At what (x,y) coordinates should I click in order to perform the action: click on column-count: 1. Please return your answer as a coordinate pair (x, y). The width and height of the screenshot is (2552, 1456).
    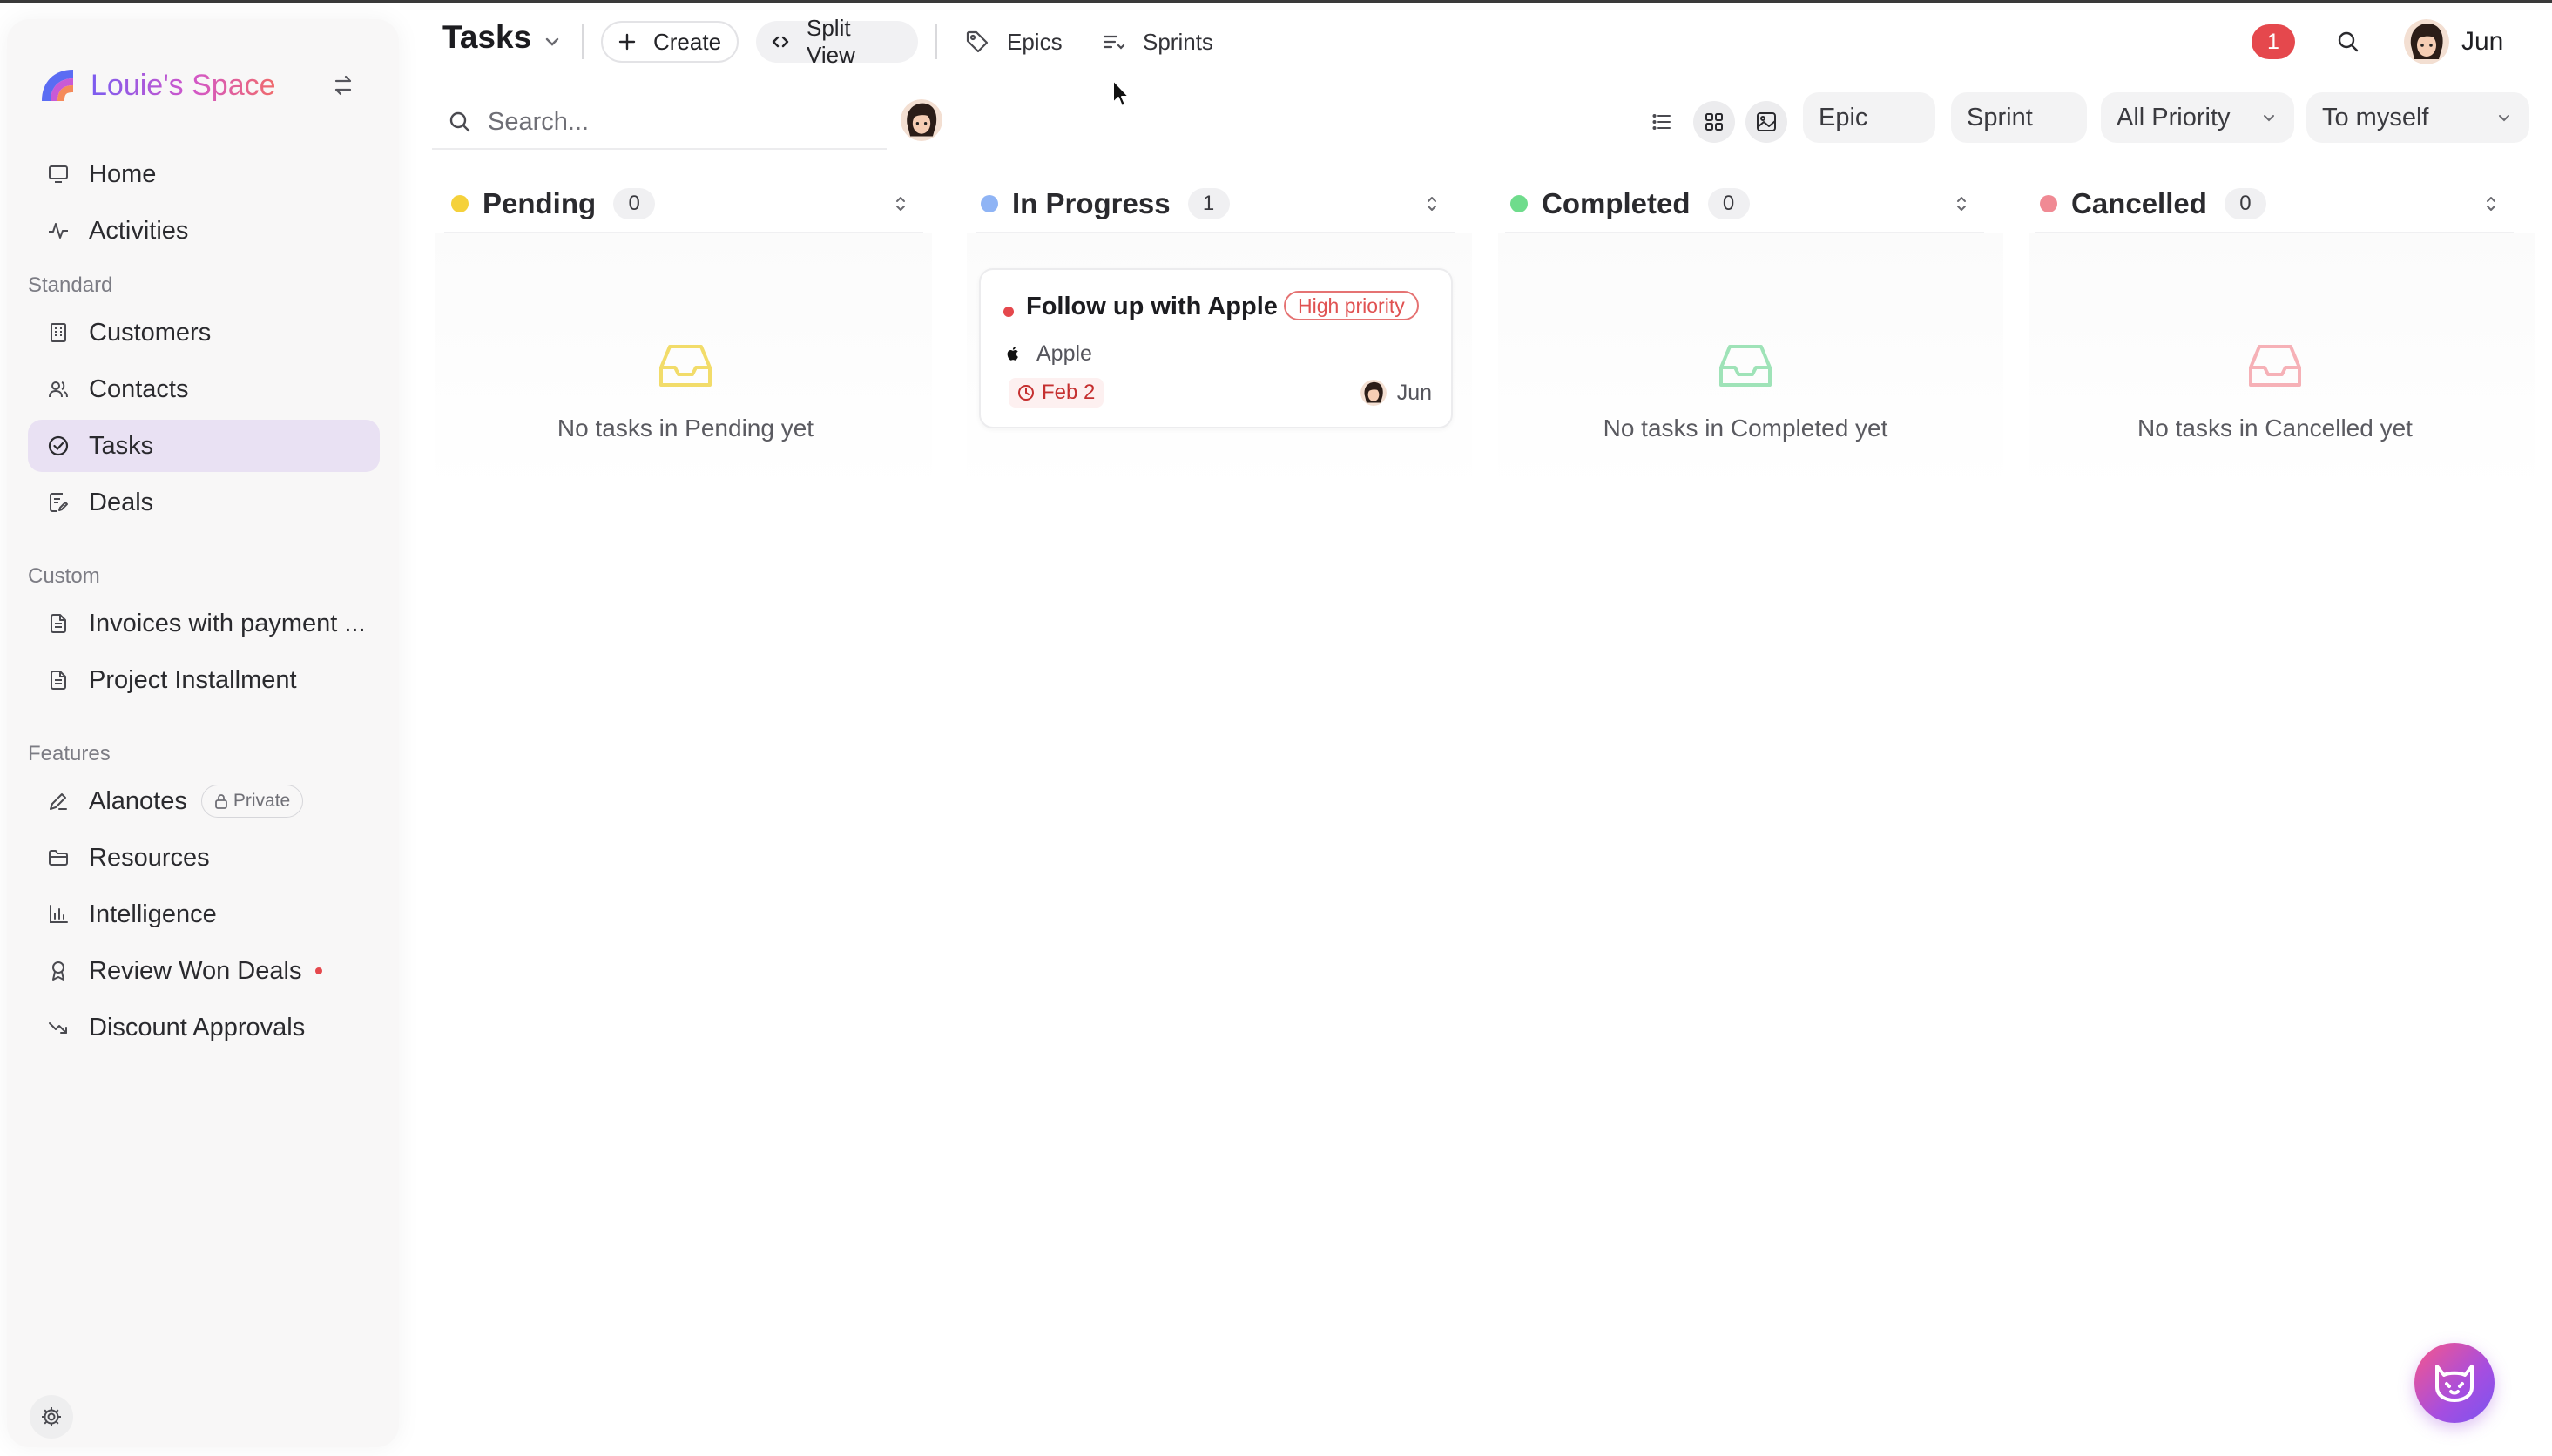
    Looking at the image, I should click on (1208, 203).